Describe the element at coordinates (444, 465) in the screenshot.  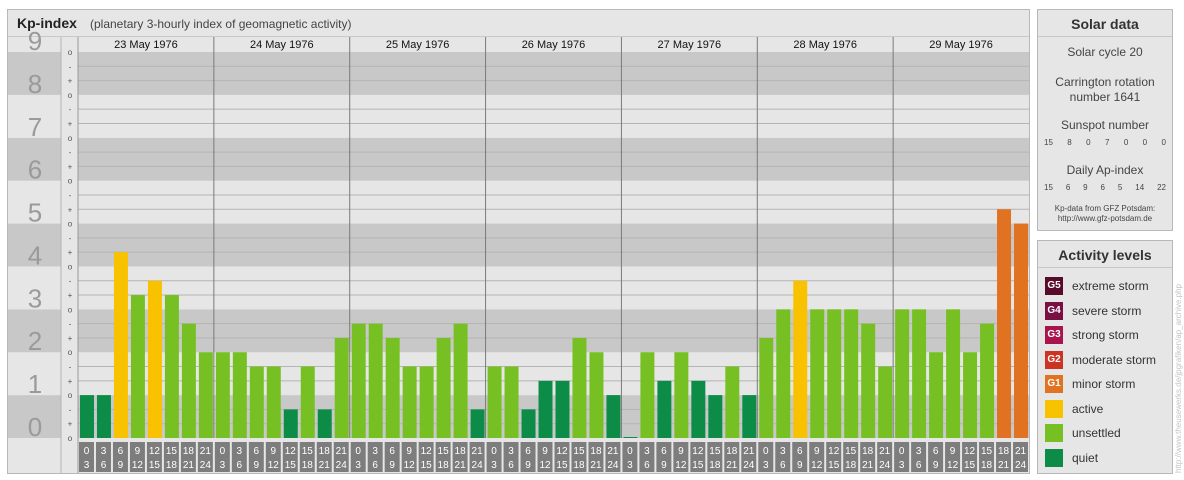
I see `interval-end-label: 18` at that location.